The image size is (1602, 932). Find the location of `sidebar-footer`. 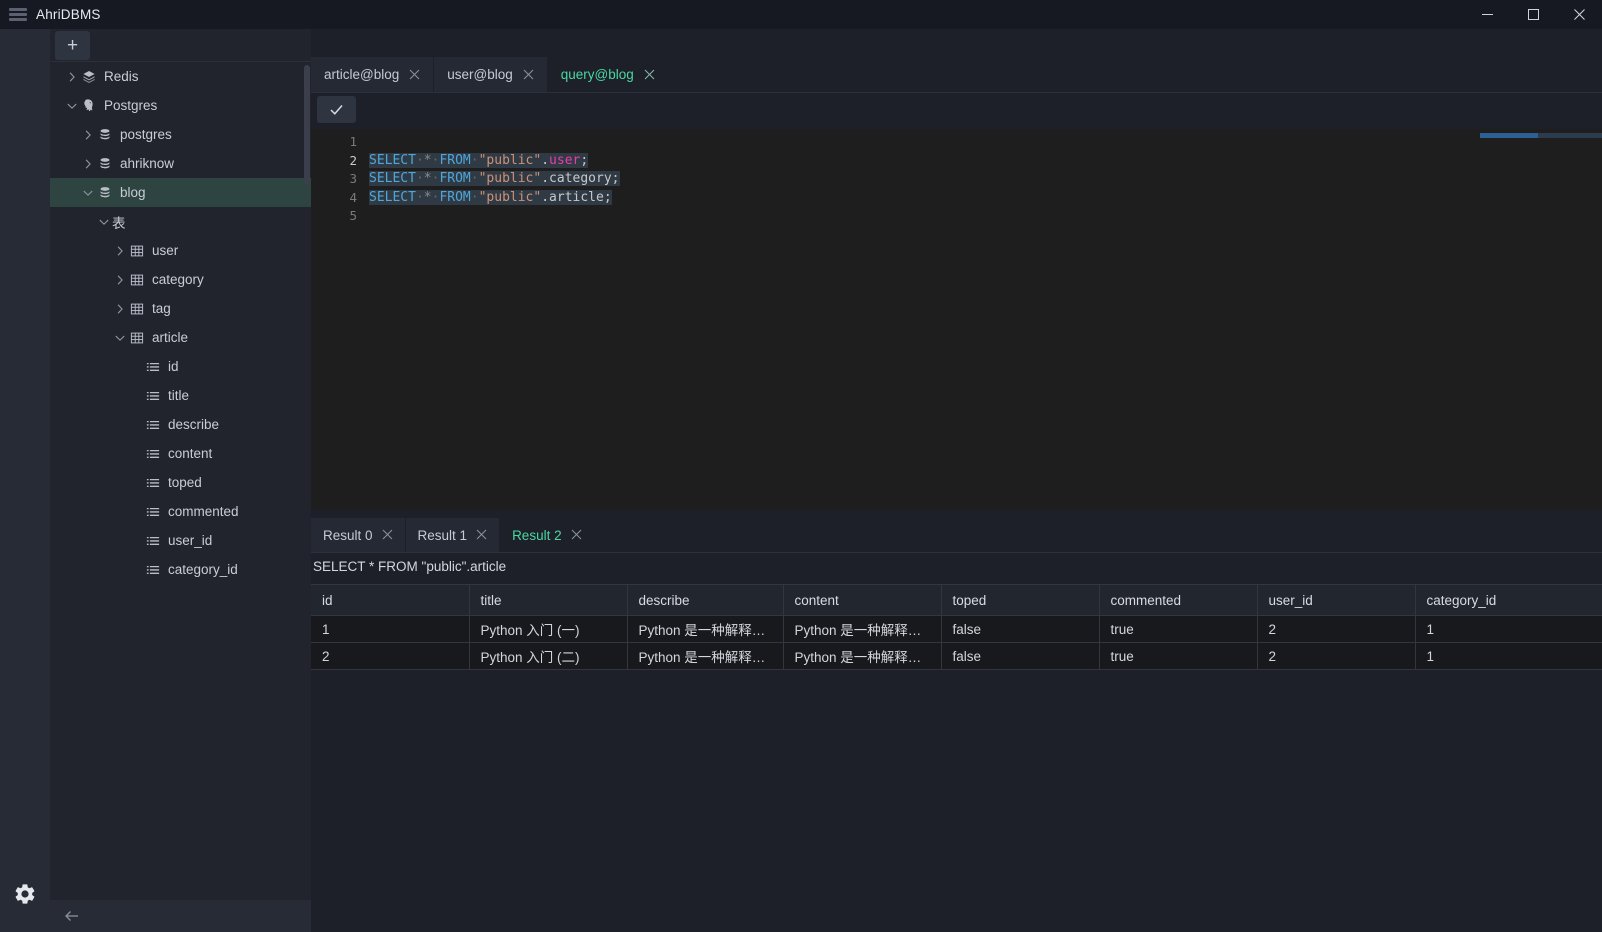

sidebar-footer is located at coordinates (180, 916).